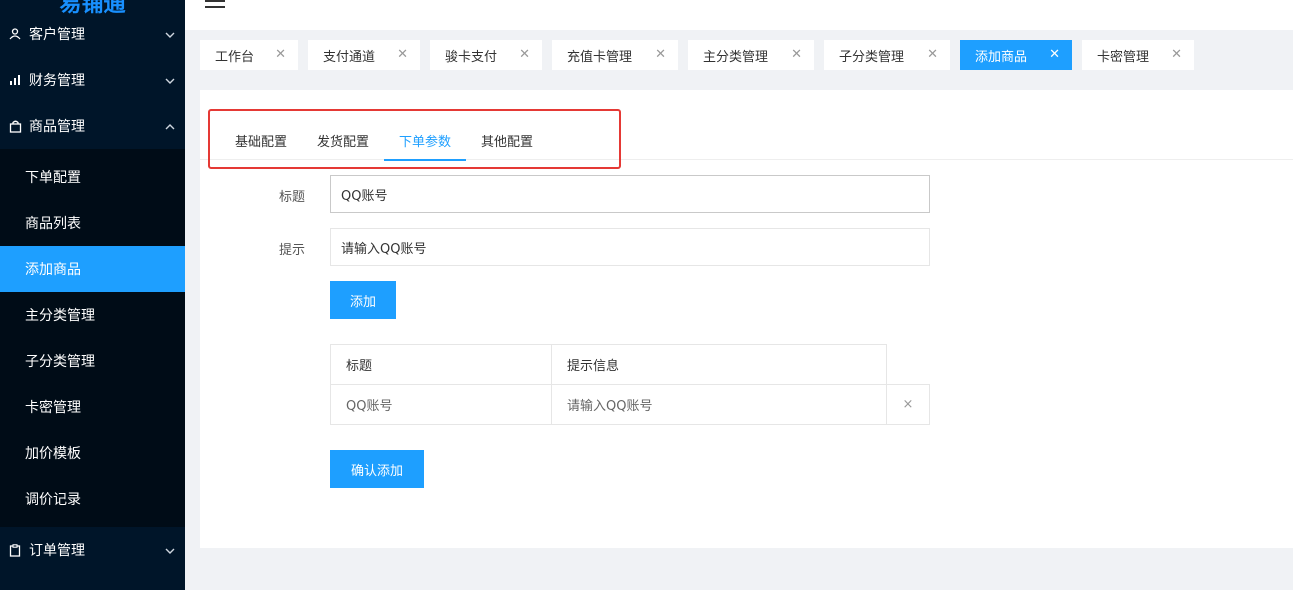 The image size is (1293, 590). Describe the element at coordinates (441, 364) in the screenshot. I see `column-header-title: 标题` at that location.